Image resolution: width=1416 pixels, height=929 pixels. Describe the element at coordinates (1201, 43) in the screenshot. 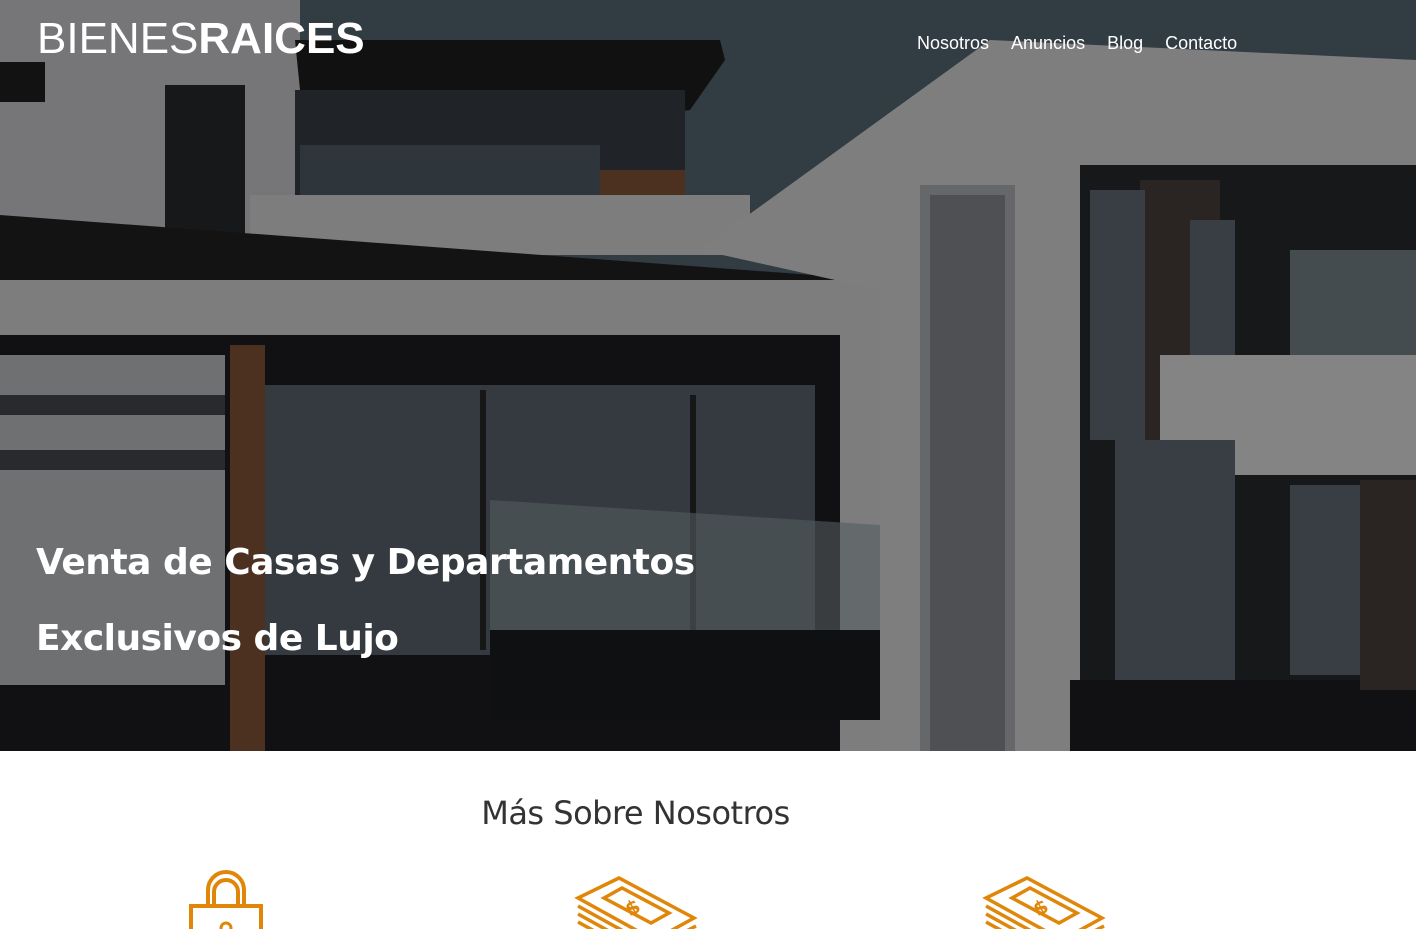

I see `nav-link-contacto: Contacto` at that location.